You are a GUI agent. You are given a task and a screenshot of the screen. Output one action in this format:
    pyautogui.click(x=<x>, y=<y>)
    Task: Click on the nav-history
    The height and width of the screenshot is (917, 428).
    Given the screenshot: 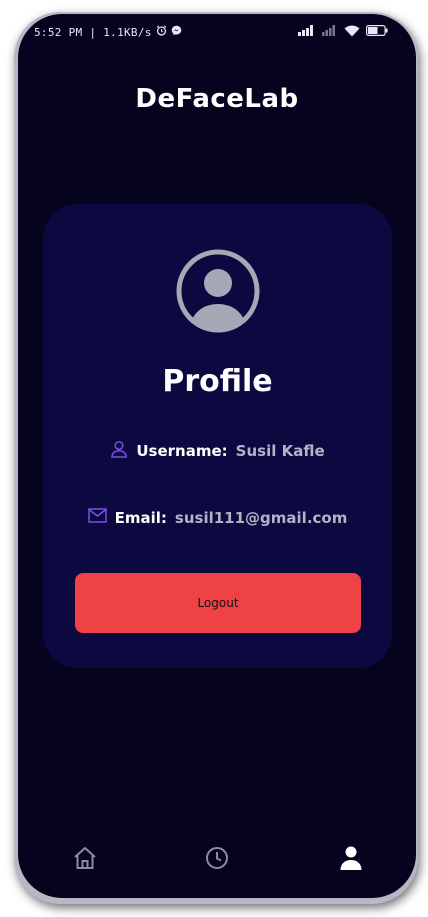 What is the action you would take?
    pyautogui.click(x=217, y=860)
    